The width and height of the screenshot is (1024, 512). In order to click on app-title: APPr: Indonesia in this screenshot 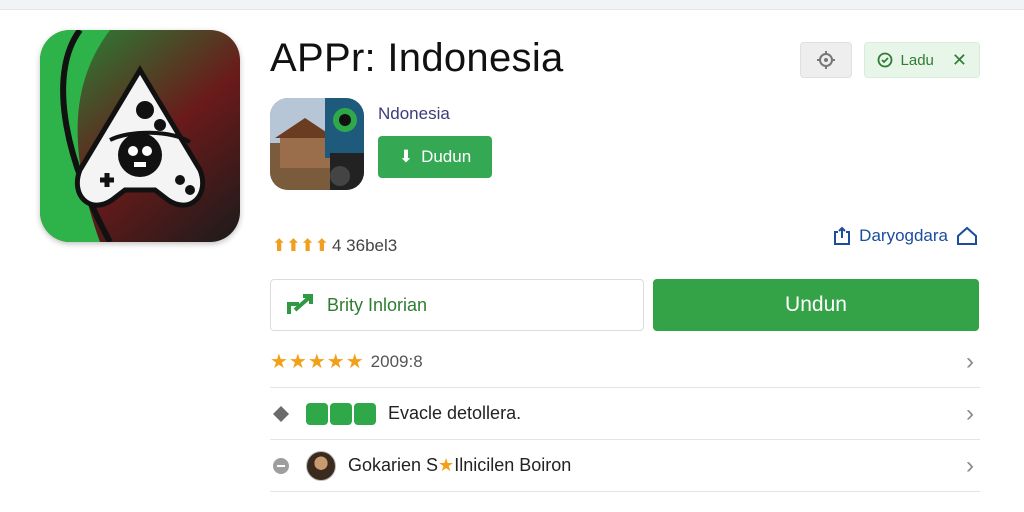, I will do `click(417, 58)`.